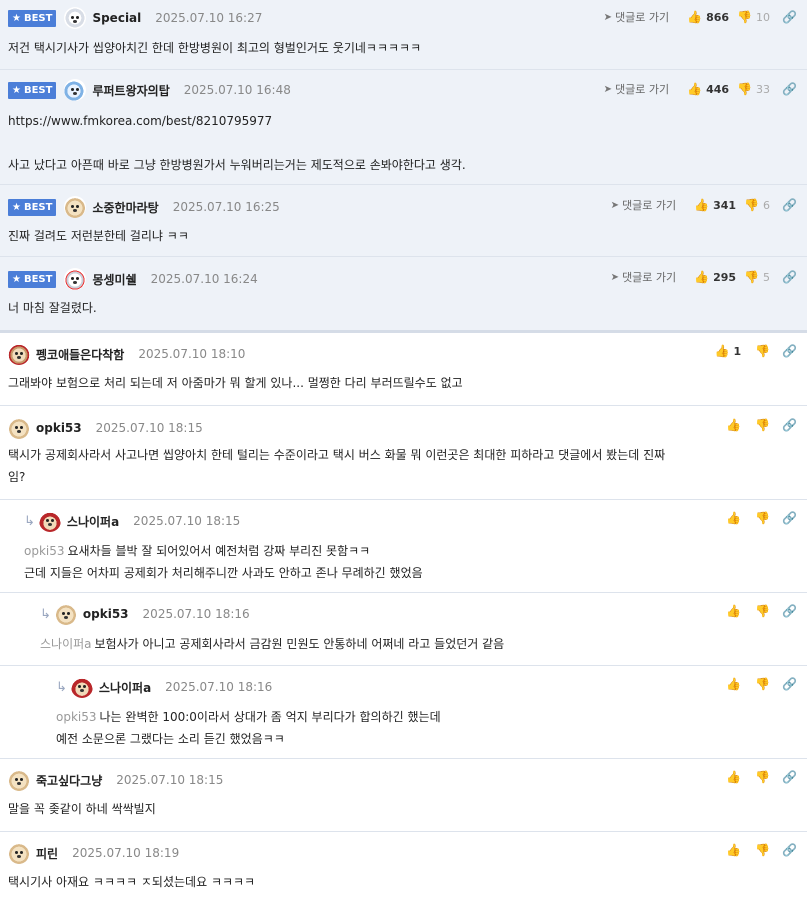 The height and width of the screenshot is (897, 807). I want to click on comment-line, so click(401, 143).